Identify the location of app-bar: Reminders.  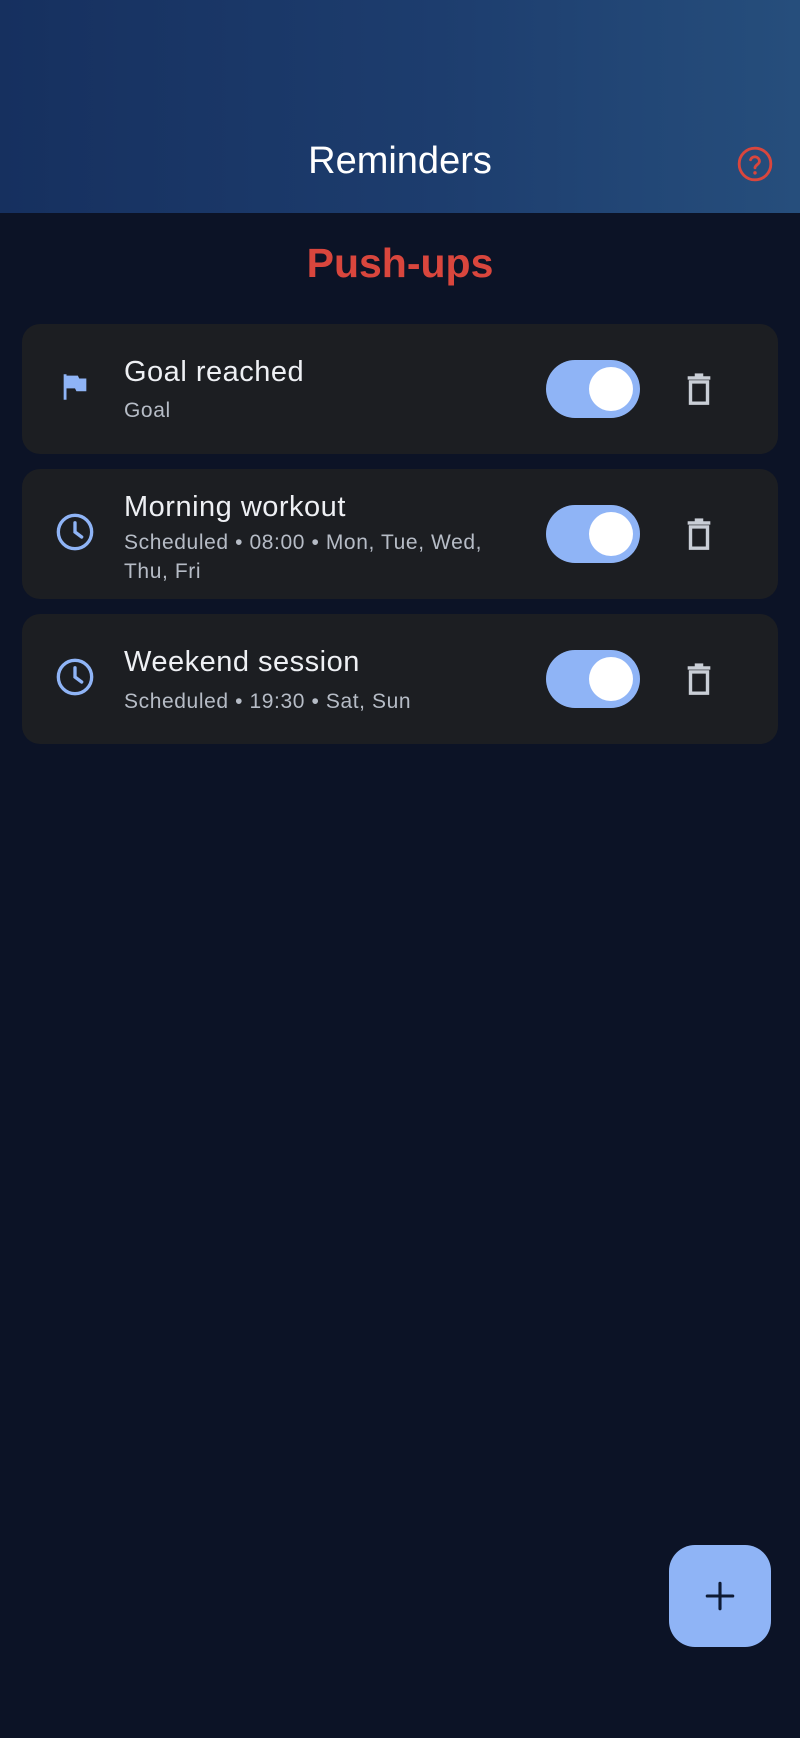
(400, 106).